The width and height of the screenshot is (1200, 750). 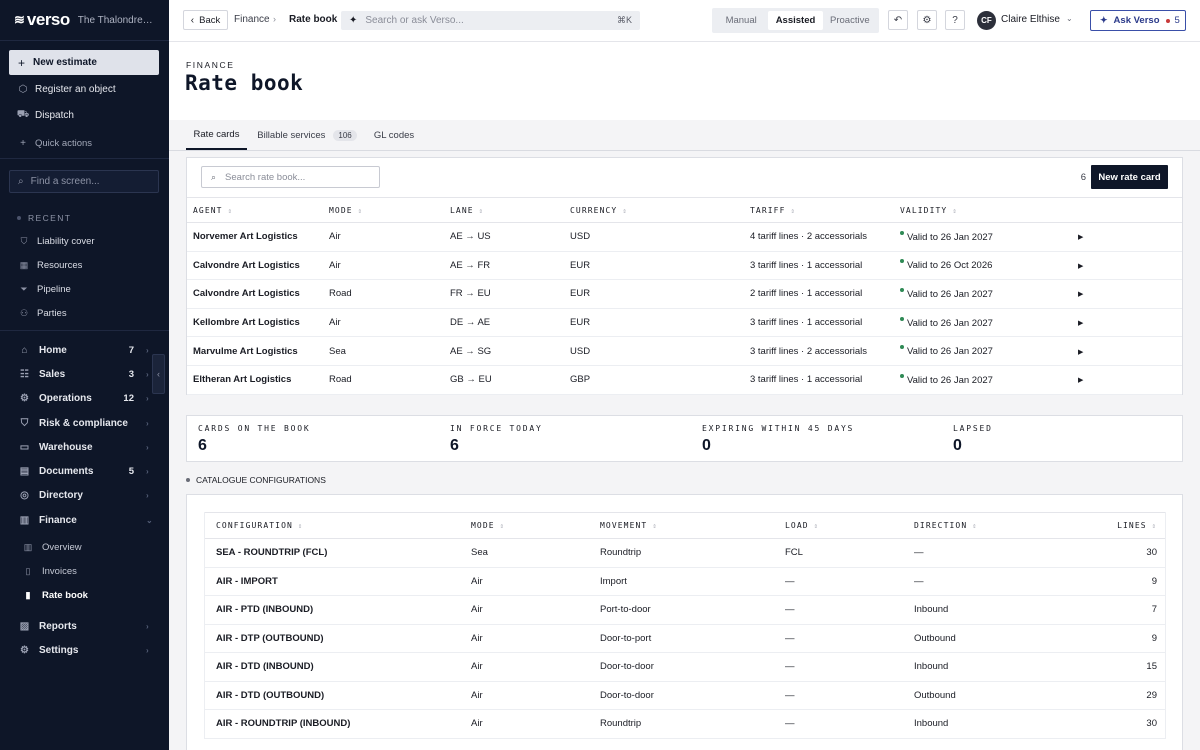 I want to click on nav-sales: ☷ Sales 3 ›, so click(x=86, y=374).